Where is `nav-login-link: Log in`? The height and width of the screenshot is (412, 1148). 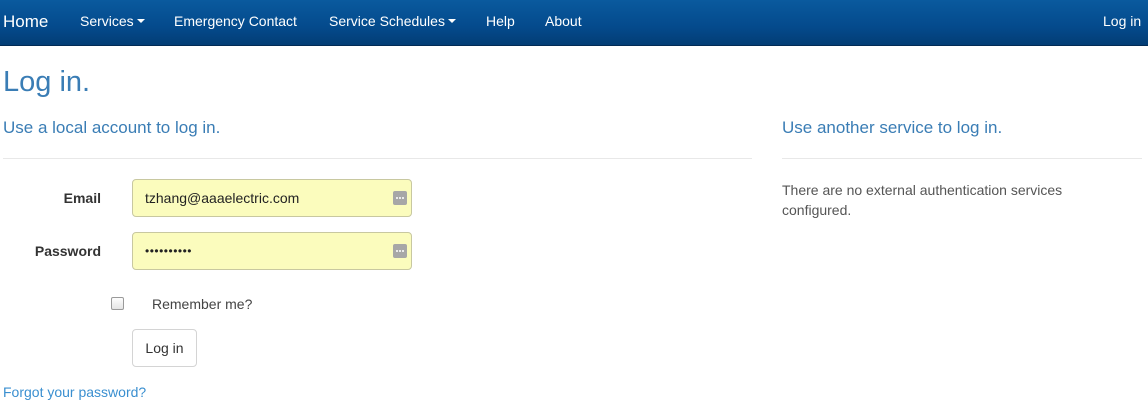 nav-login-link: Log in is located at coordinates (1122, 23).